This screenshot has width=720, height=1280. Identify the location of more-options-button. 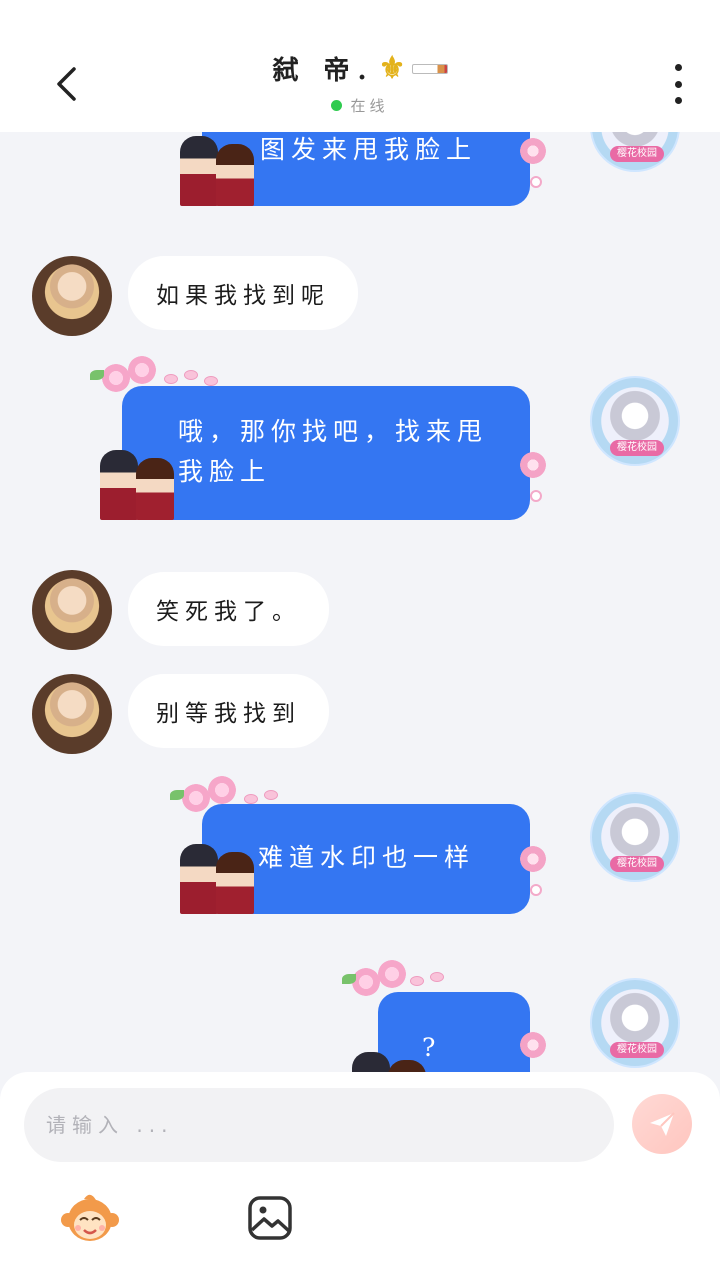
(678, 84).